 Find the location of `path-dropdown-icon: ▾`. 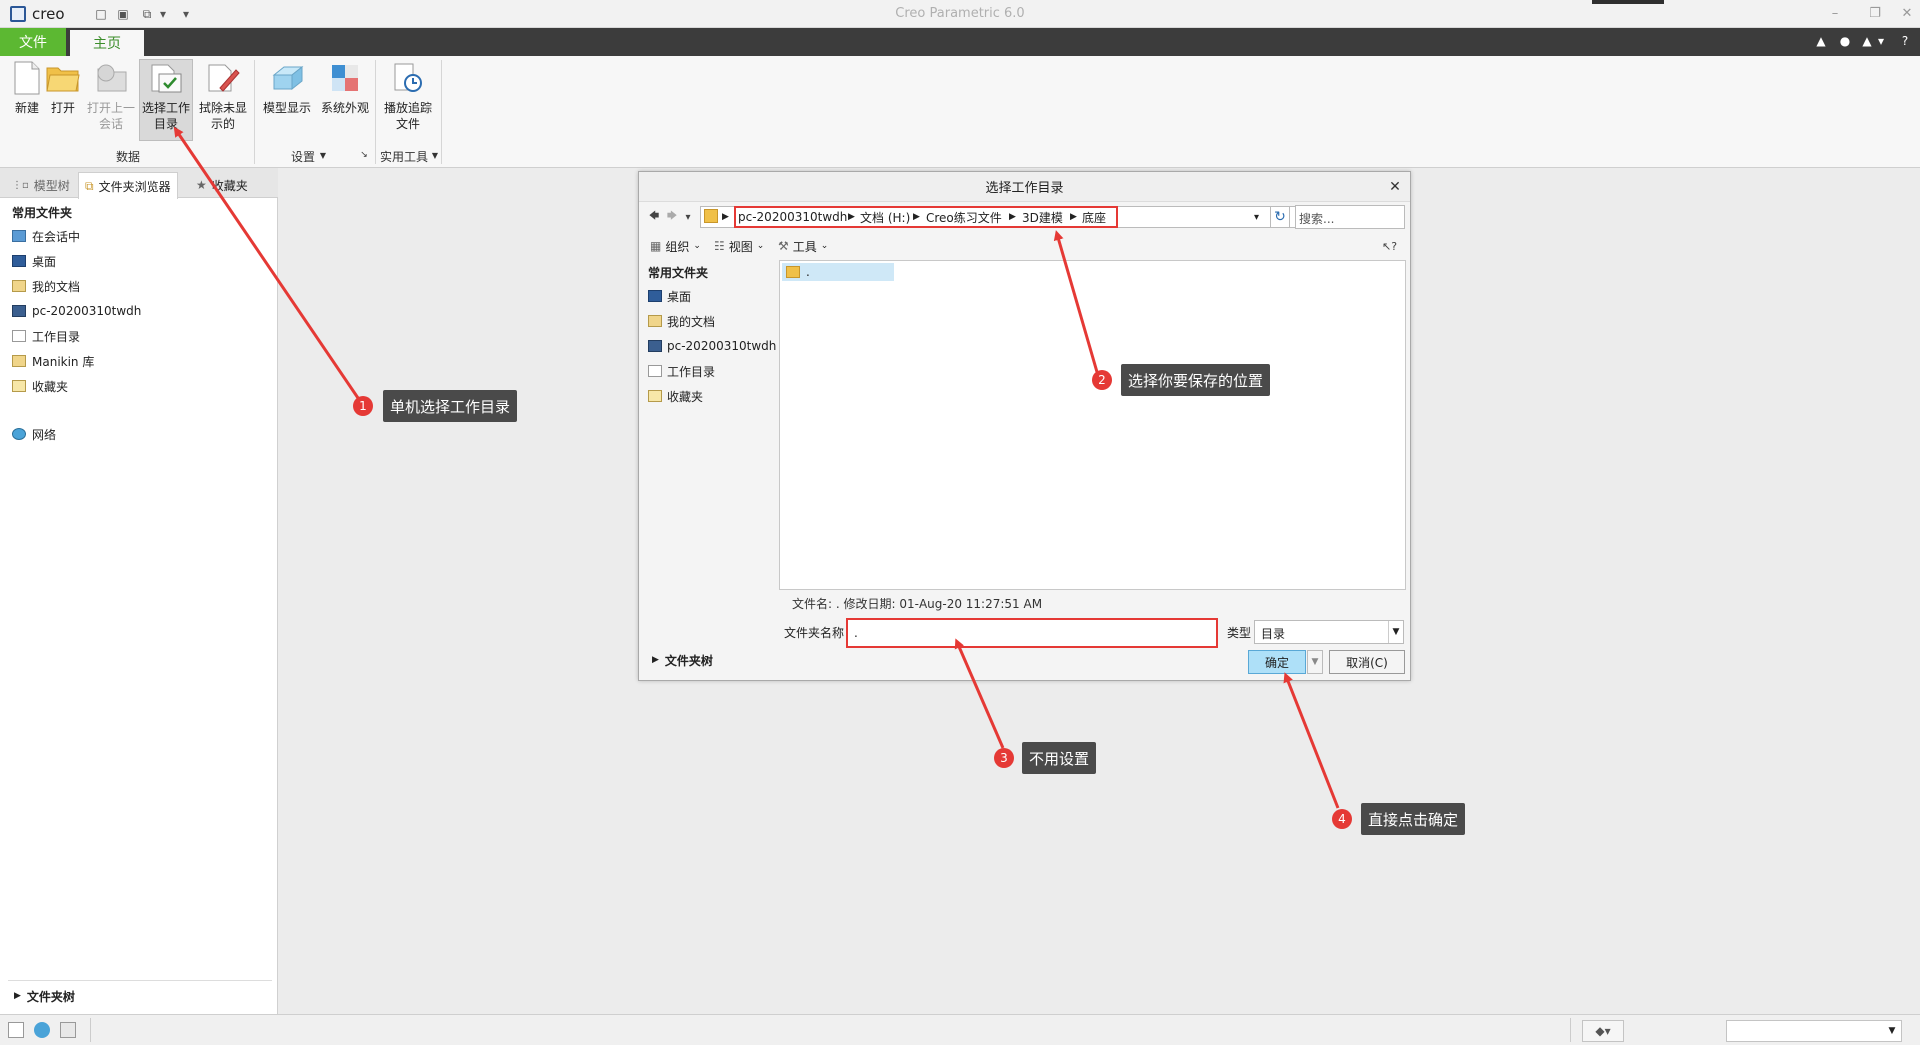

path-dropdown-icon: ▾ is located at coordinates (1256, 217).